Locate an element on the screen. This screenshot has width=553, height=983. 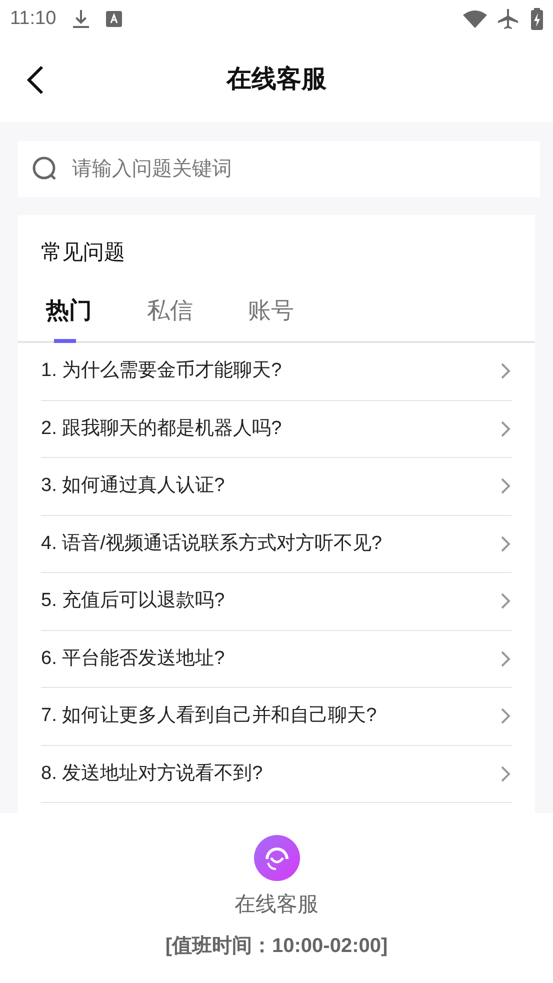
question-item: 8. 发送地址对方说看不到? is located at coordinates (276, 774).